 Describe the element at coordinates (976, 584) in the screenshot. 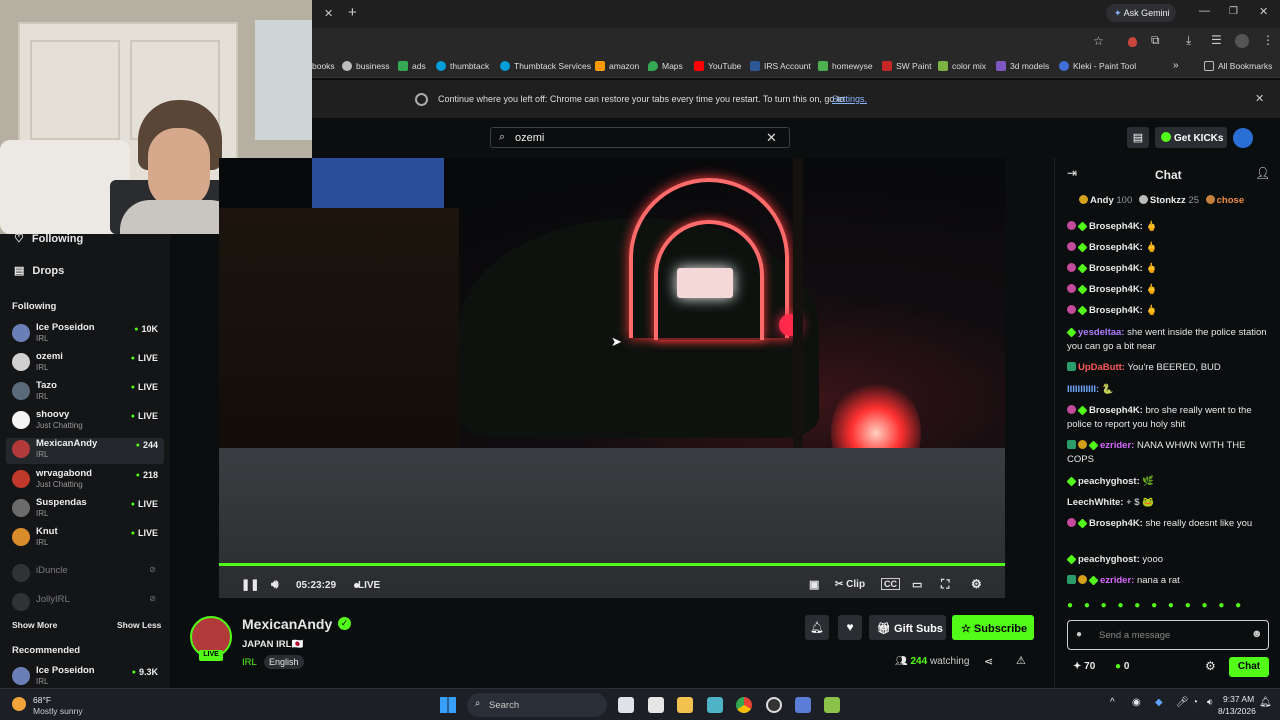

I see `settings-gear-icon: ⚙` at that location.